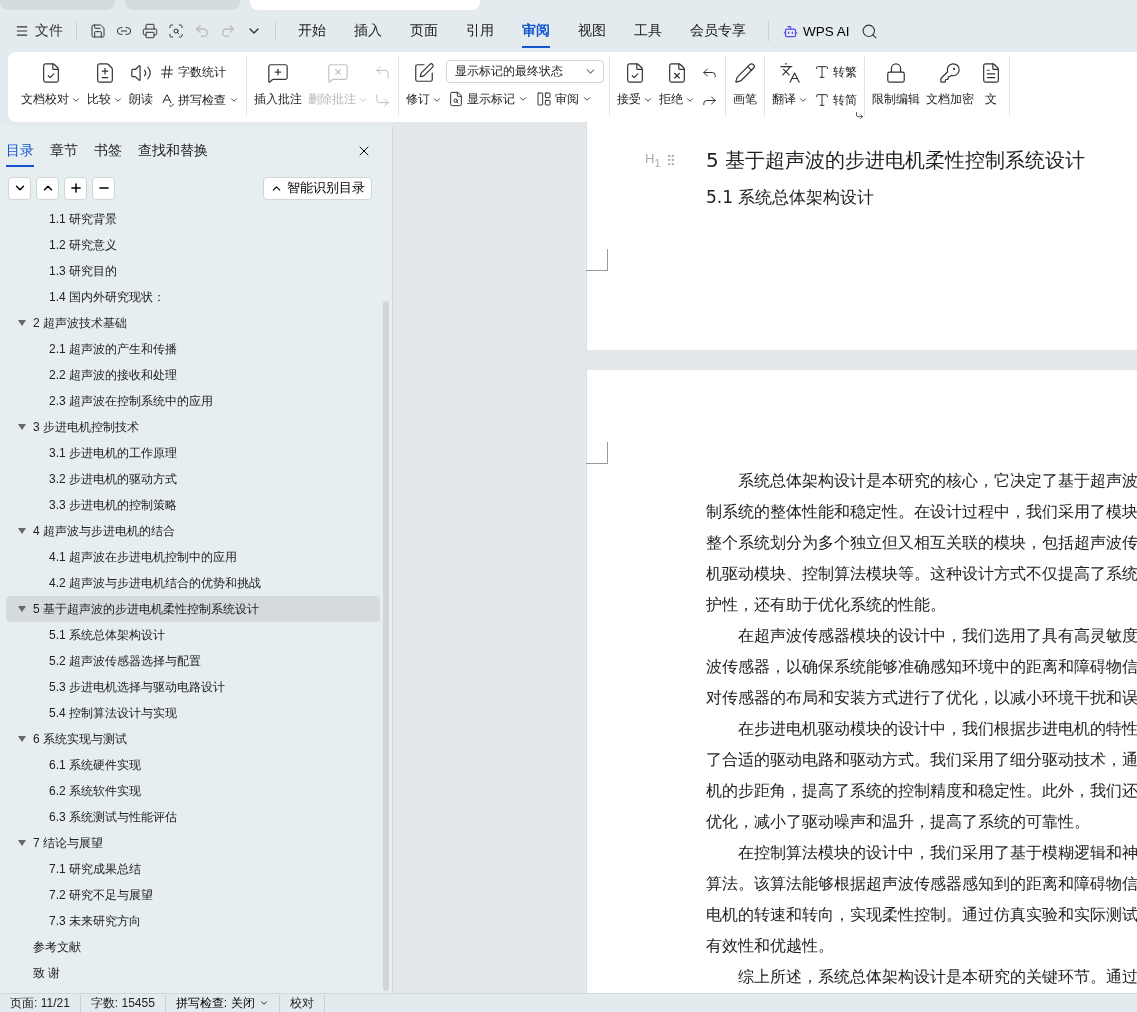  What do you see at coordinates (677, 73) in the screenshot?
I see `document-x-icon` at bounding box center [677, 73].